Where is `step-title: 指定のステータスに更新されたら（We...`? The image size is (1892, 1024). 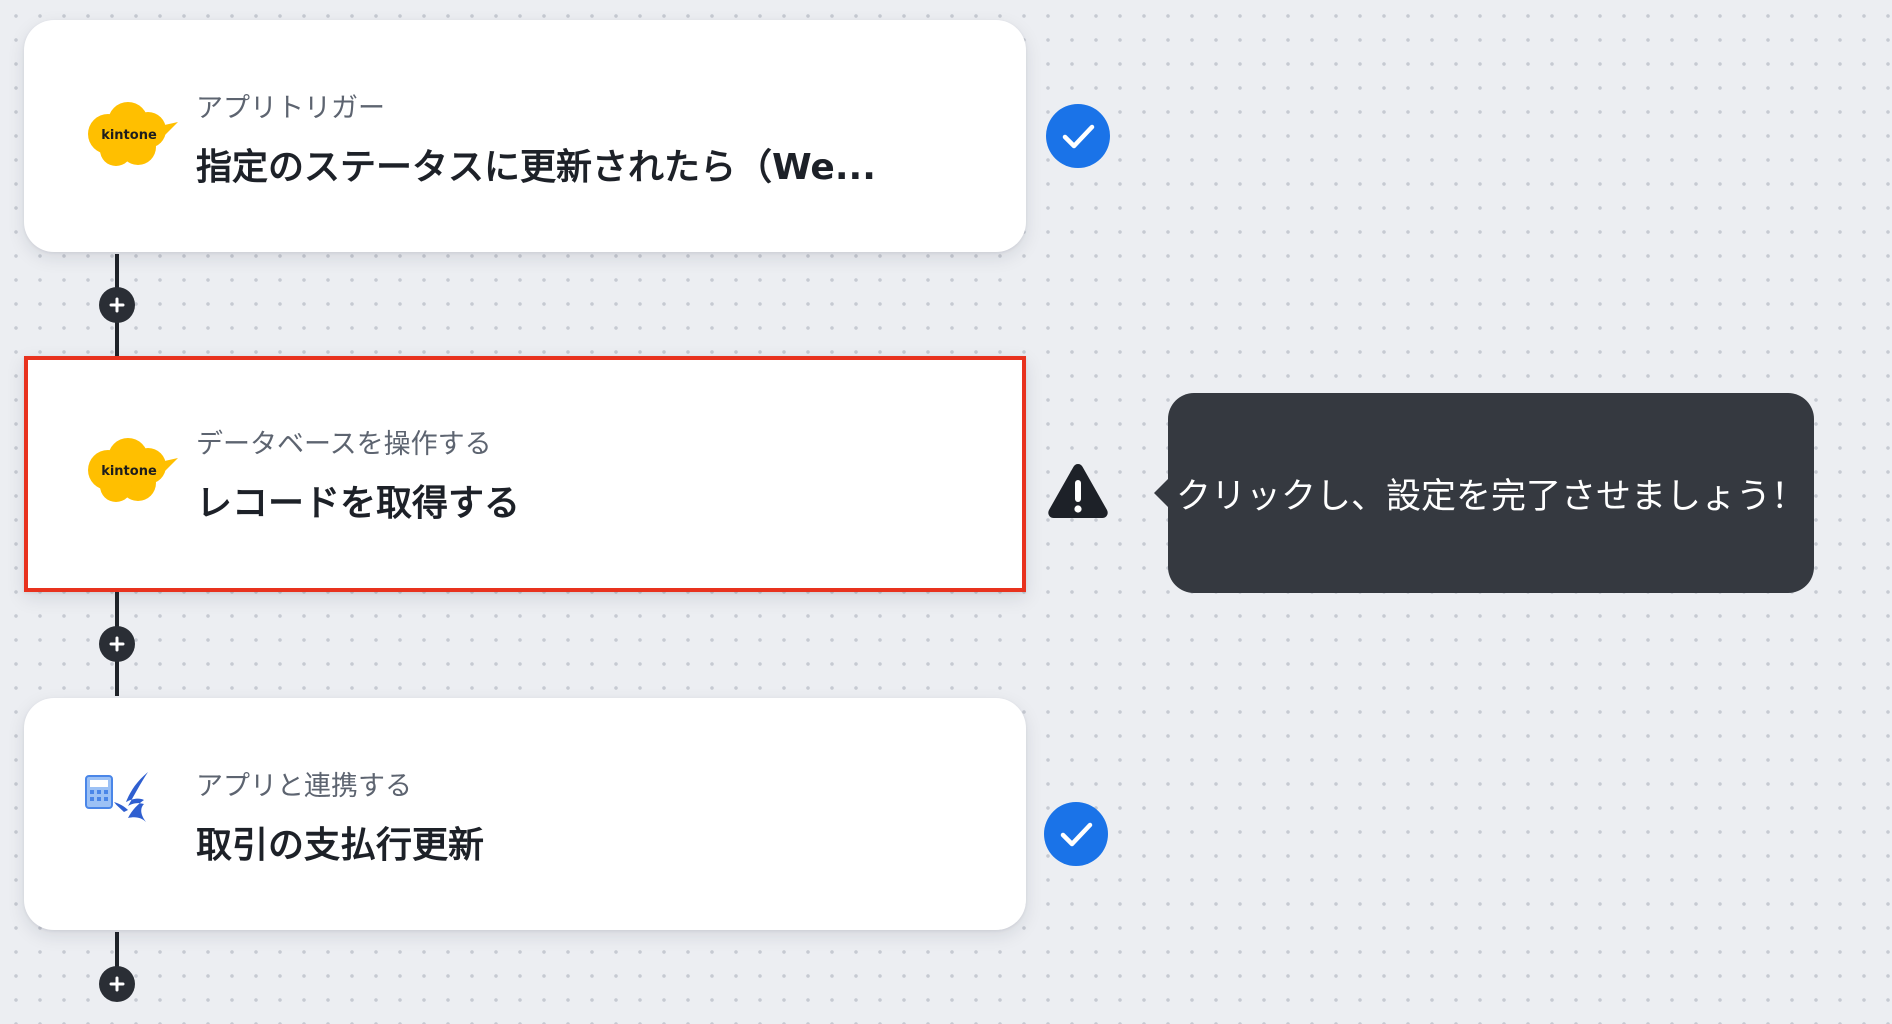 step-title: 指定のステータスに更新されたら（We... is located at coordinates (536, 167).